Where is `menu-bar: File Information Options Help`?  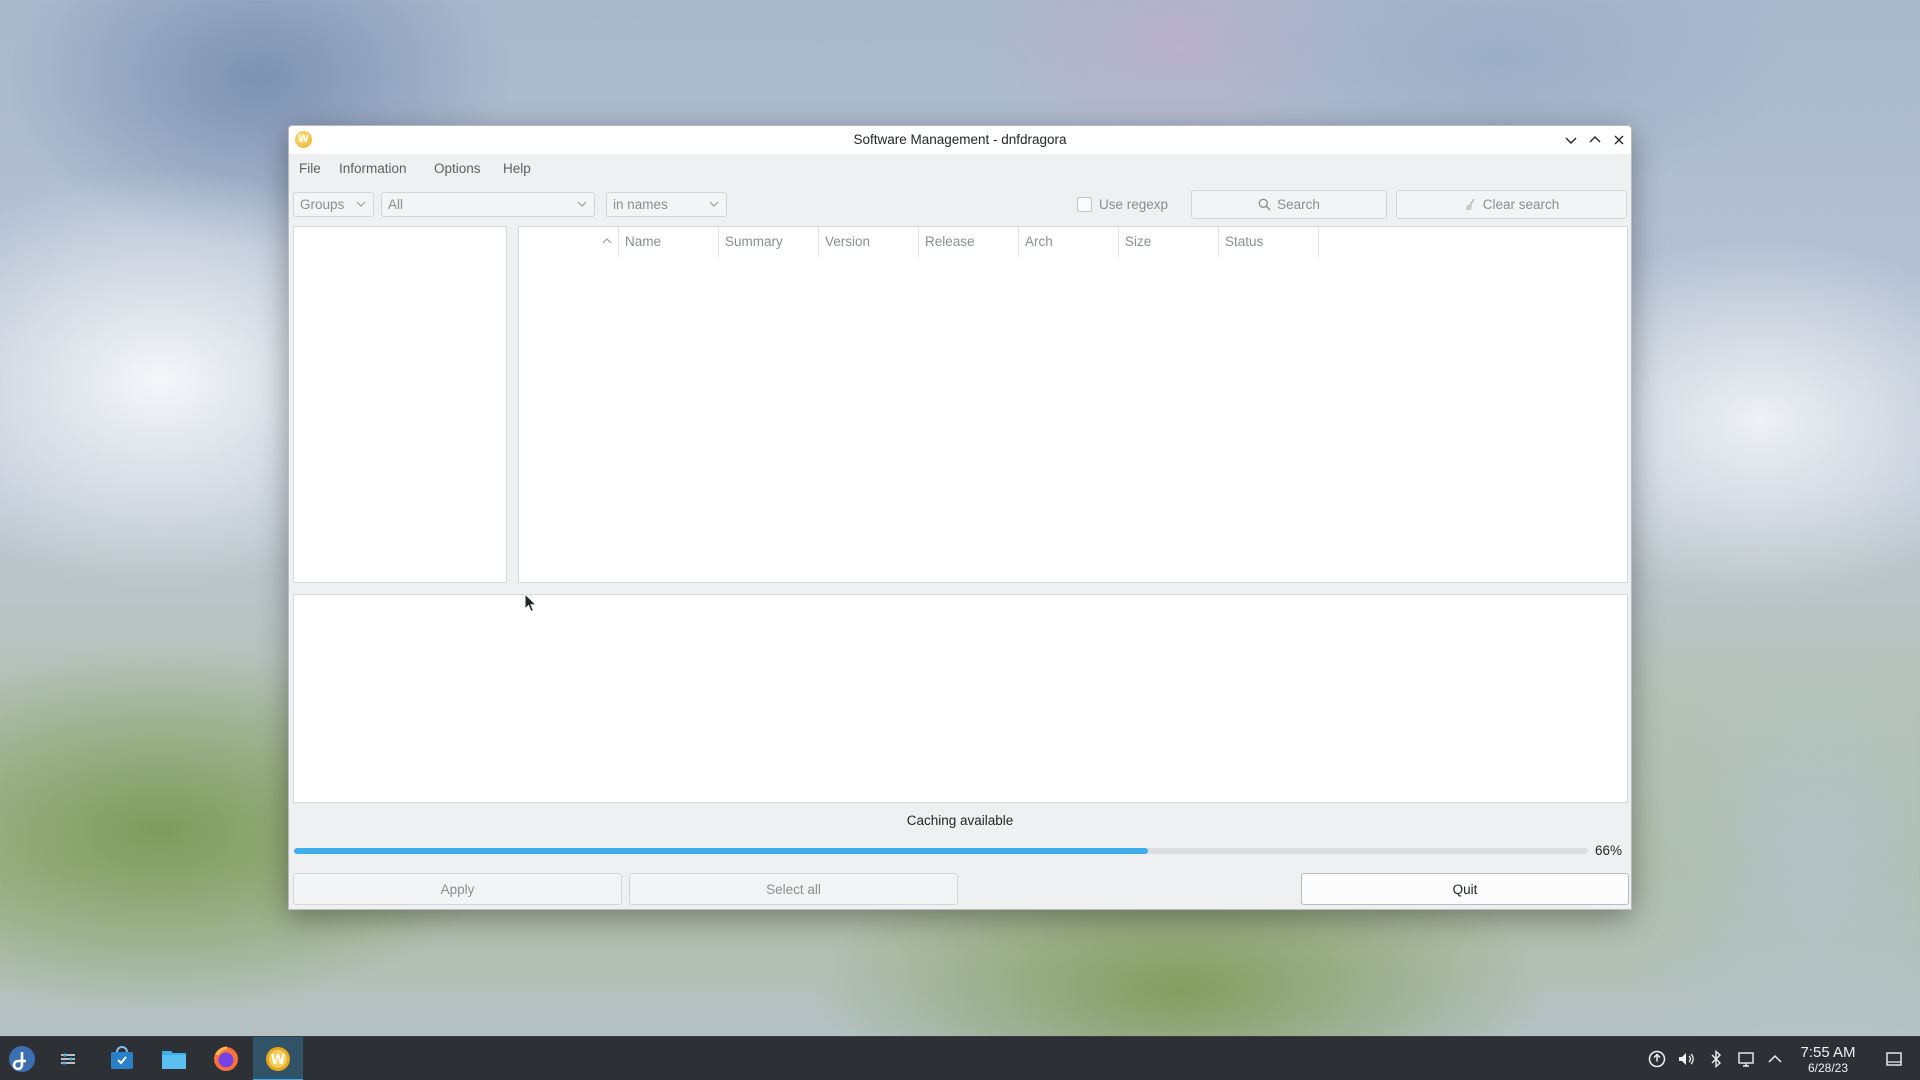 menu-bar: File Information Options Help is located at coordinates (960, 168).